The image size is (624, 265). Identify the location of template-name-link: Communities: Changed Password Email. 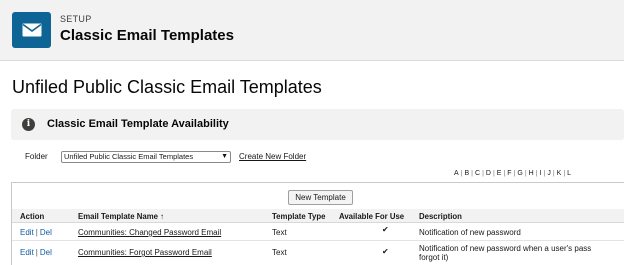
(149, 232).